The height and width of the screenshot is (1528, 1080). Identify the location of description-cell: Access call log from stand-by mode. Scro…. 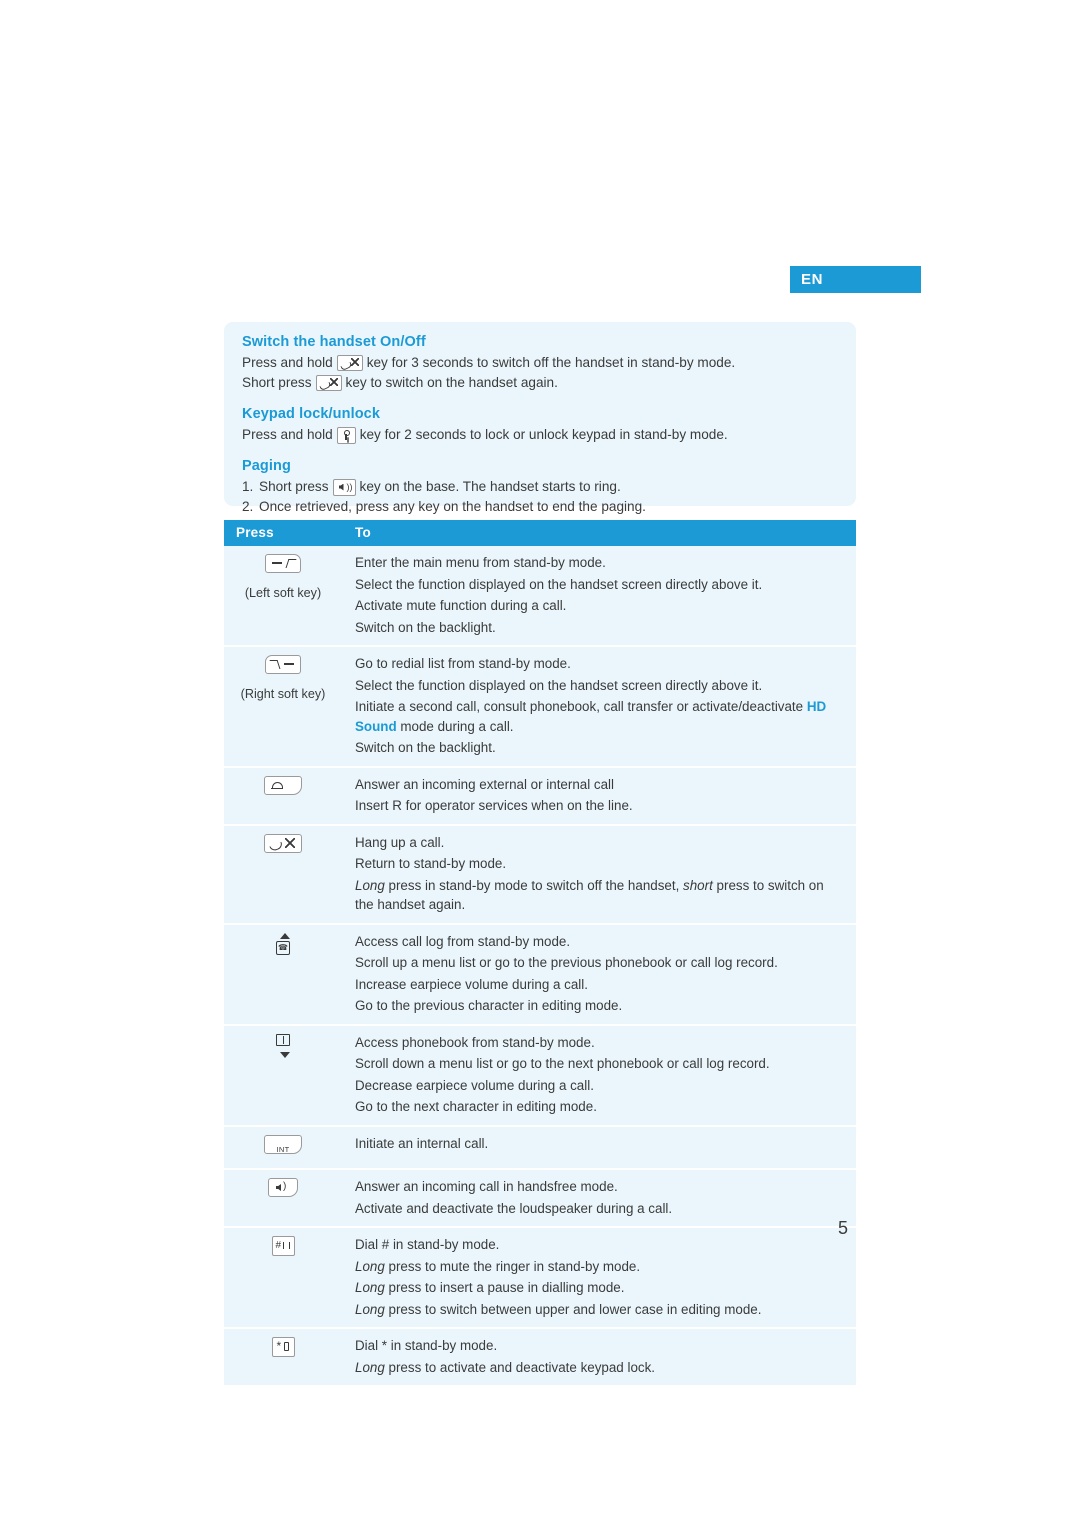
(599, 974).